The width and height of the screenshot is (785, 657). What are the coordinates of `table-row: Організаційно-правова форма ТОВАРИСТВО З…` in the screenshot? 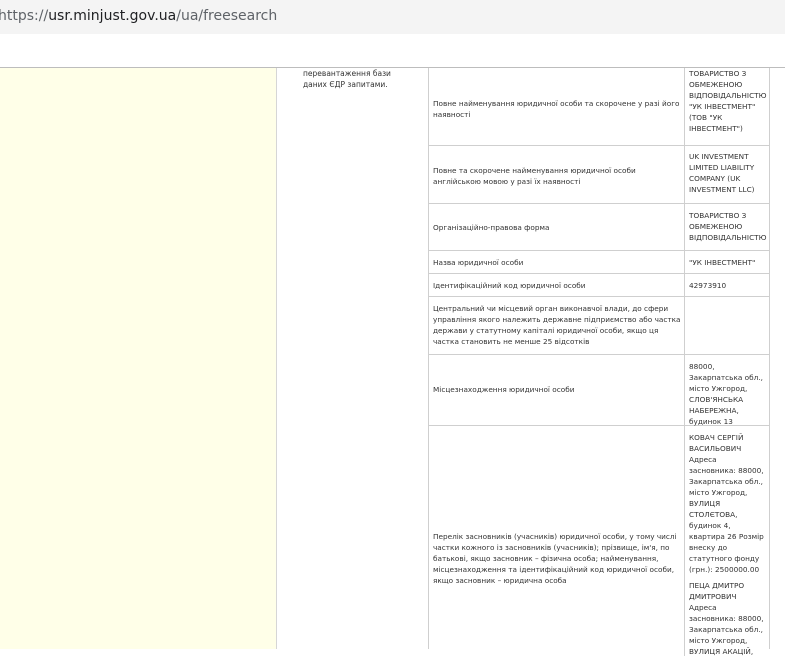 It's located at (598, 227).